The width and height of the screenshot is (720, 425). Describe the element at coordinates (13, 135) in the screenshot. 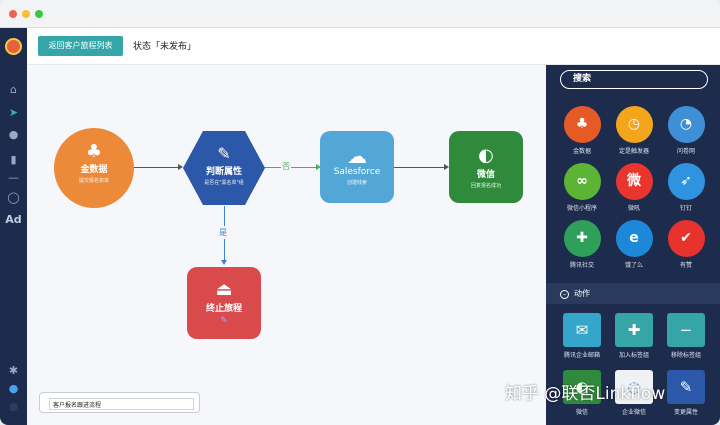

I see `user-icon: ●` at that location.